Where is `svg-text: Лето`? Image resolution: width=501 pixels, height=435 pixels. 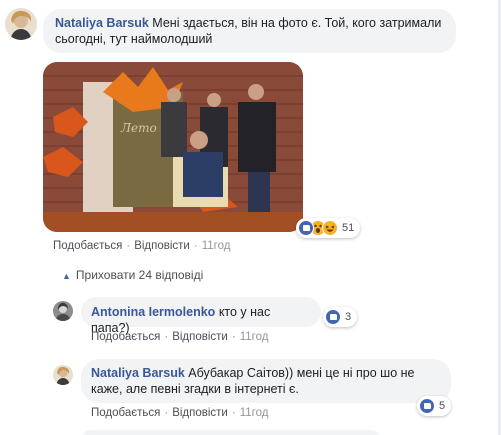
svg-text: Лето is located at coordinates (138, 128).